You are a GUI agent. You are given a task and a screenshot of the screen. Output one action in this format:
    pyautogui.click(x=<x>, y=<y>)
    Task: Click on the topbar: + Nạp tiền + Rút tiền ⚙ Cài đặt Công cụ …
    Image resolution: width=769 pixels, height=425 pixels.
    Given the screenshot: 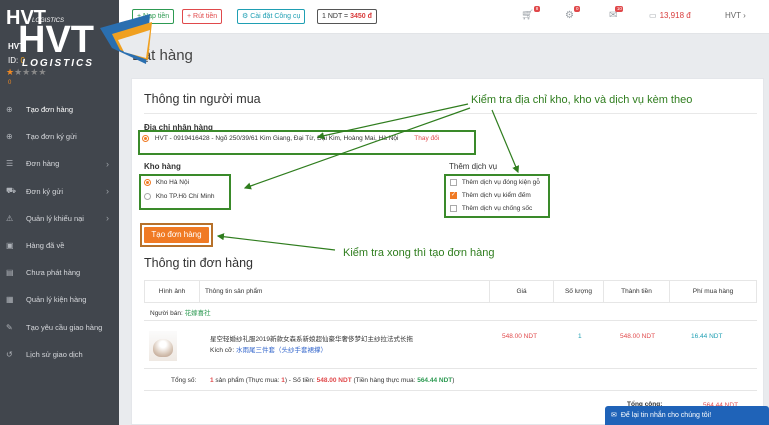 What is the action you would take?
    pyautogui.click(x=444, y=17)
    